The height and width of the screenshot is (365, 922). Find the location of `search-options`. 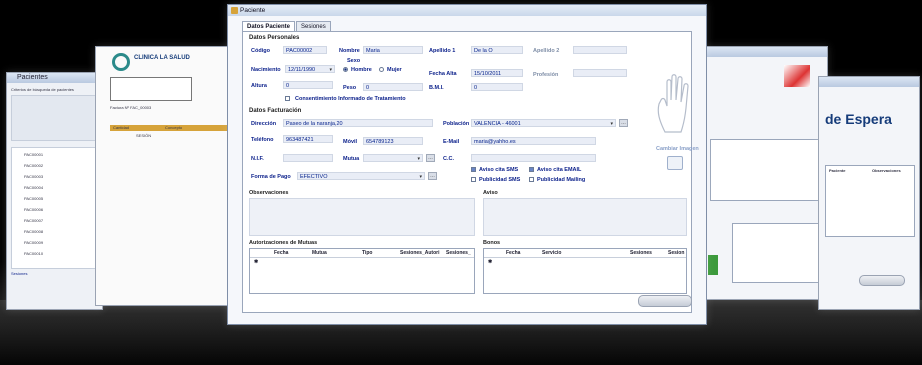

search-options is located at coordinates (55, 118).